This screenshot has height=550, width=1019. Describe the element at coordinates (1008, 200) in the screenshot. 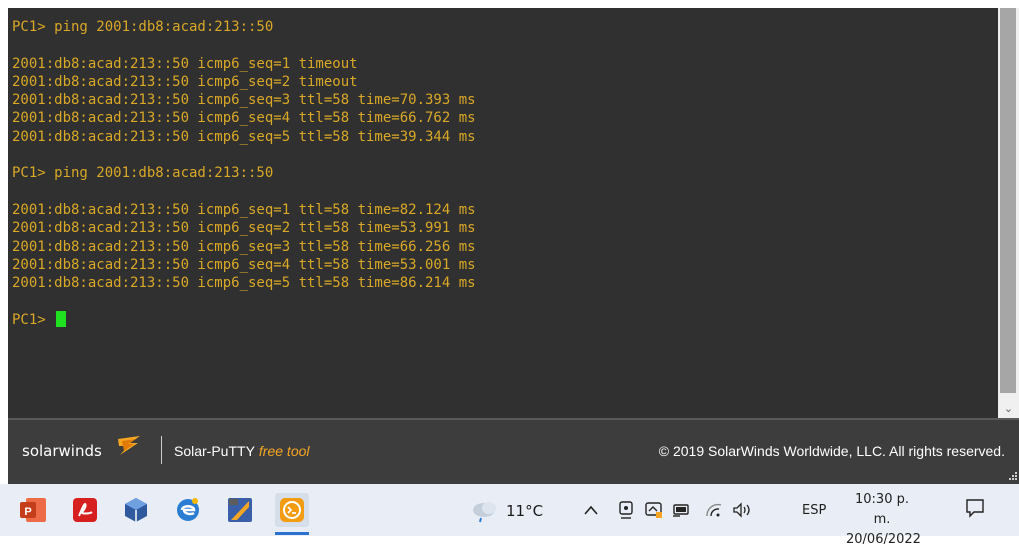

I see `scrollbar-thumb` at that location.